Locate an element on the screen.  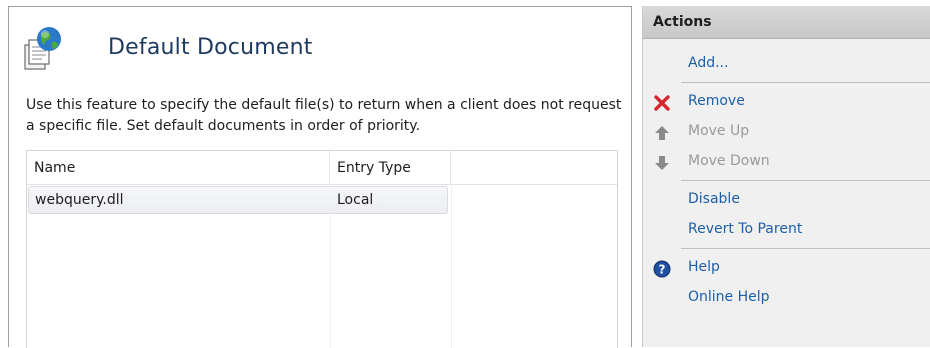
page-title: Default Document is located at coordinates (210, 47).